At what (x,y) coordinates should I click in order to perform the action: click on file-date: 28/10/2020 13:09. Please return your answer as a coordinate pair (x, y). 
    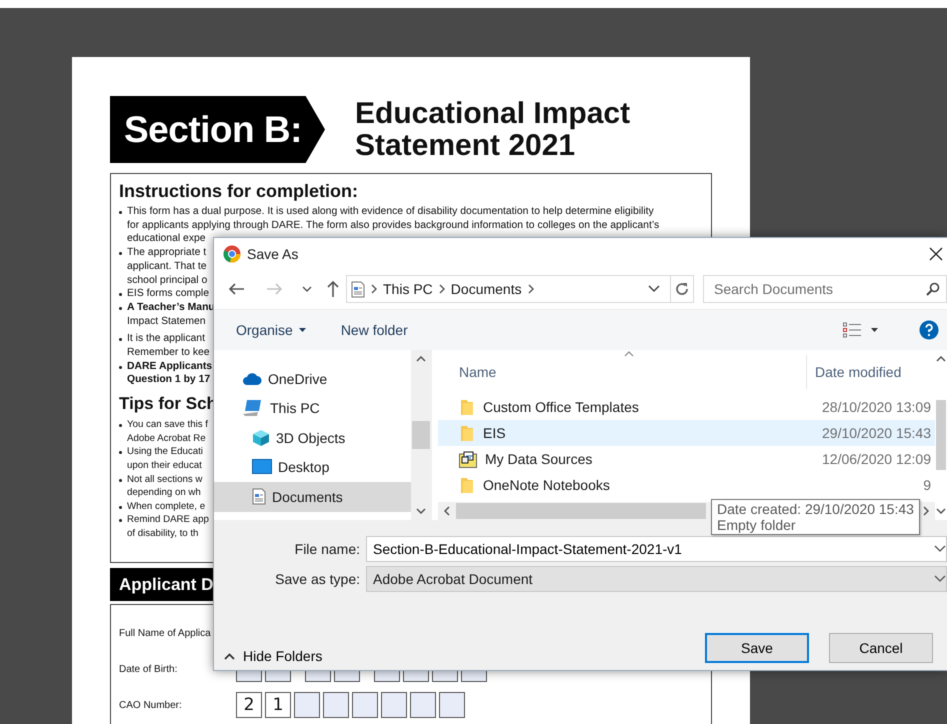
    Looking at the image, I should click on (876, 407).